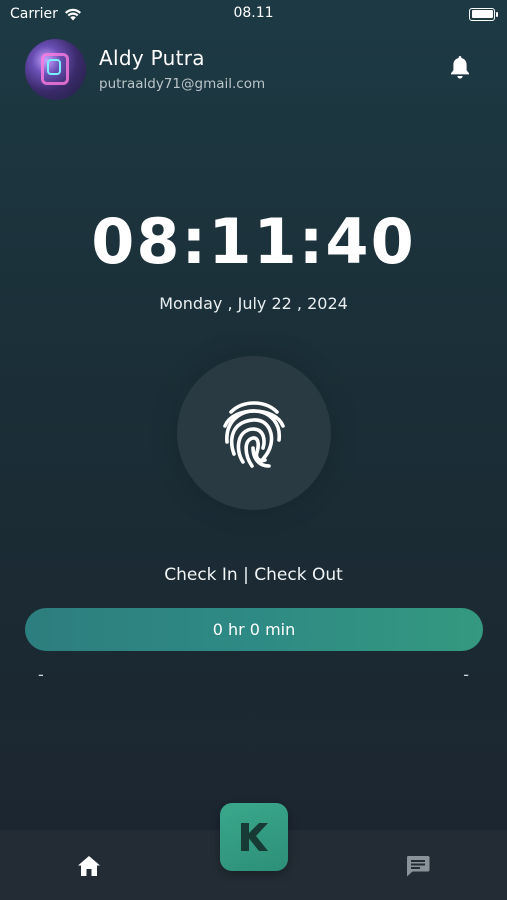 The image size is (507, 900). Describe the element at coordinates (72, 14) in the screenshot. I see `wifi-icon` at that location.